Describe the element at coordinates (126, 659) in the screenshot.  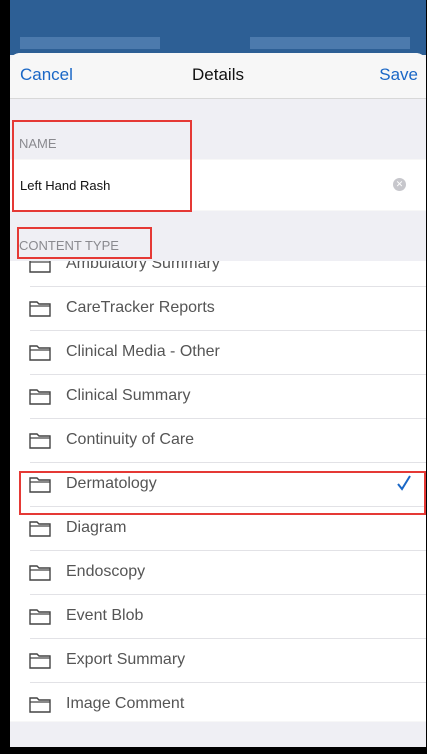
I see `content-type-label: Export Summary` at that location.